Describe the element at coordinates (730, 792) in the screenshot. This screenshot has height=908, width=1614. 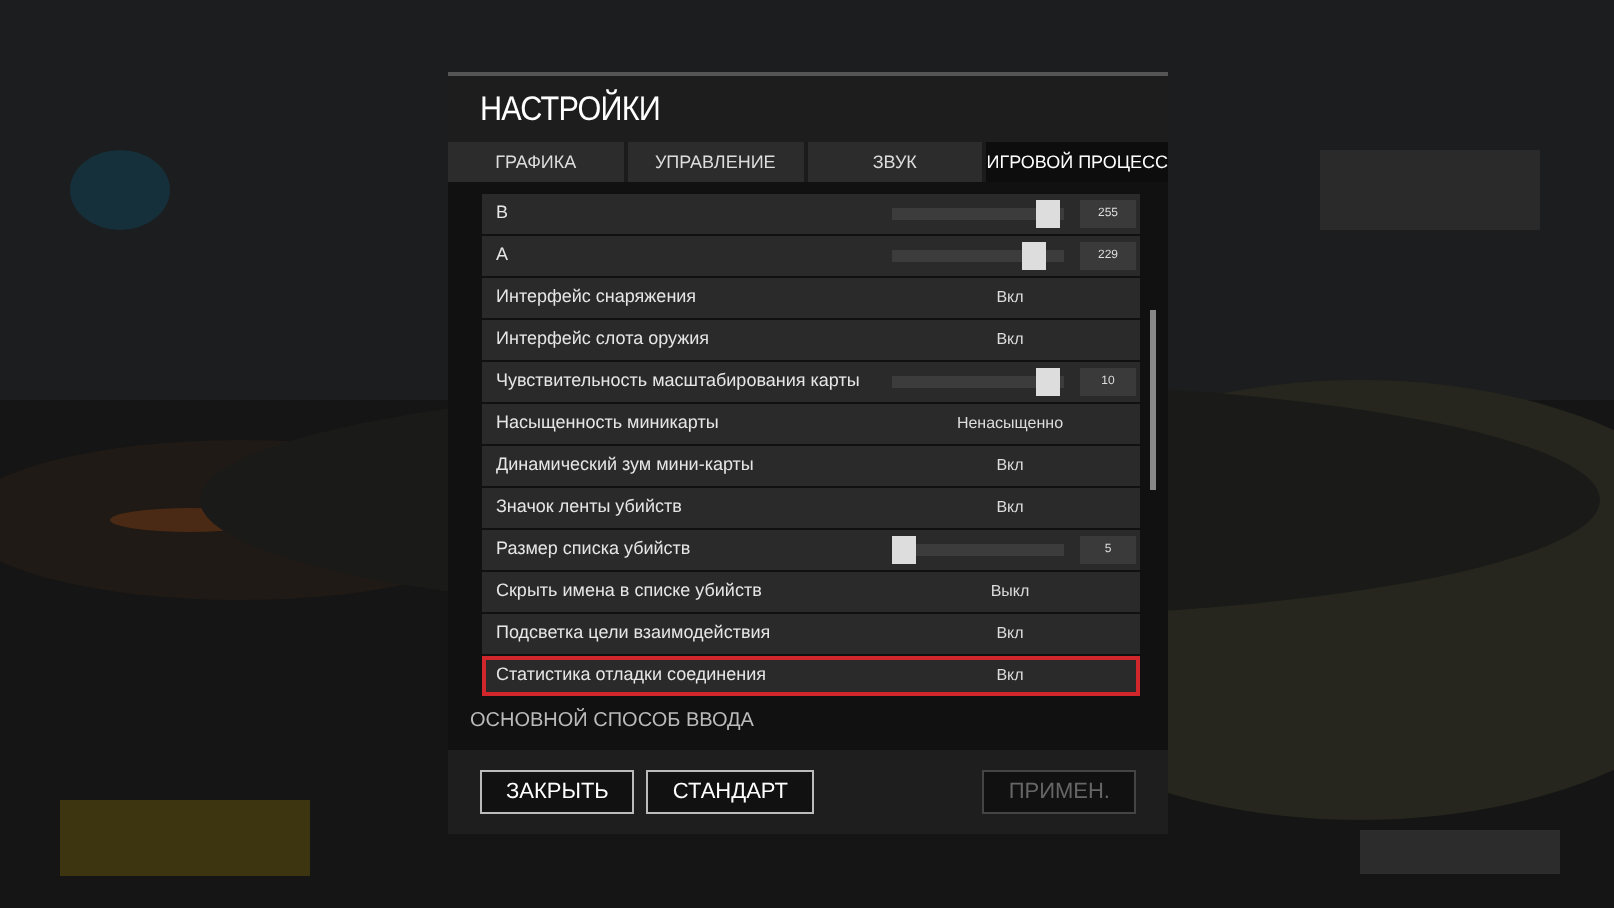
I see `dialog-button: СТАНДАРТ` at that location.